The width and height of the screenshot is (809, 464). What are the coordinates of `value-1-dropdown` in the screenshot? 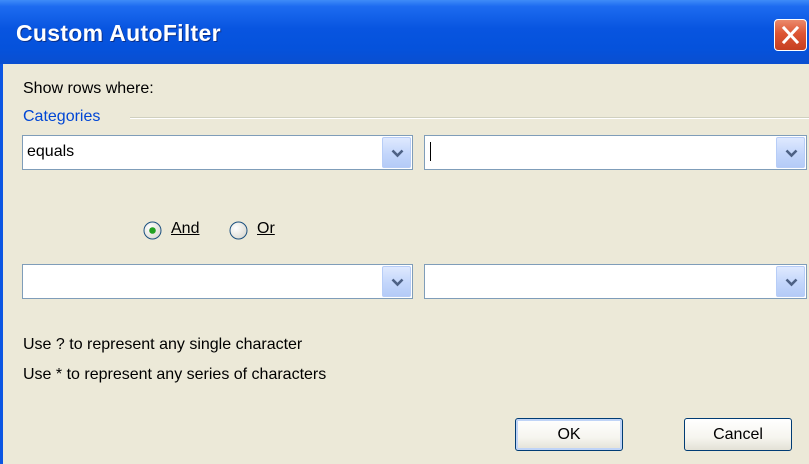 It's located at (615, 152).